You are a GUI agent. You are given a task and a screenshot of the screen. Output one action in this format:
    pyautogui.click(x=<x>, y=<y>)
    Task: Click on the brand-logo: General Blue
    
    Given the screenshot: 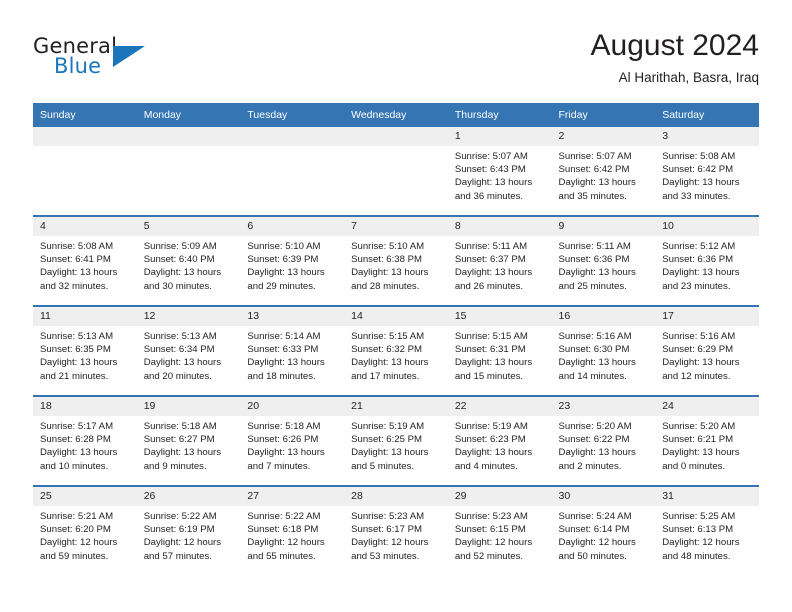 What is the action you would take?
    pyautogui.click(x=133, y=61)
    